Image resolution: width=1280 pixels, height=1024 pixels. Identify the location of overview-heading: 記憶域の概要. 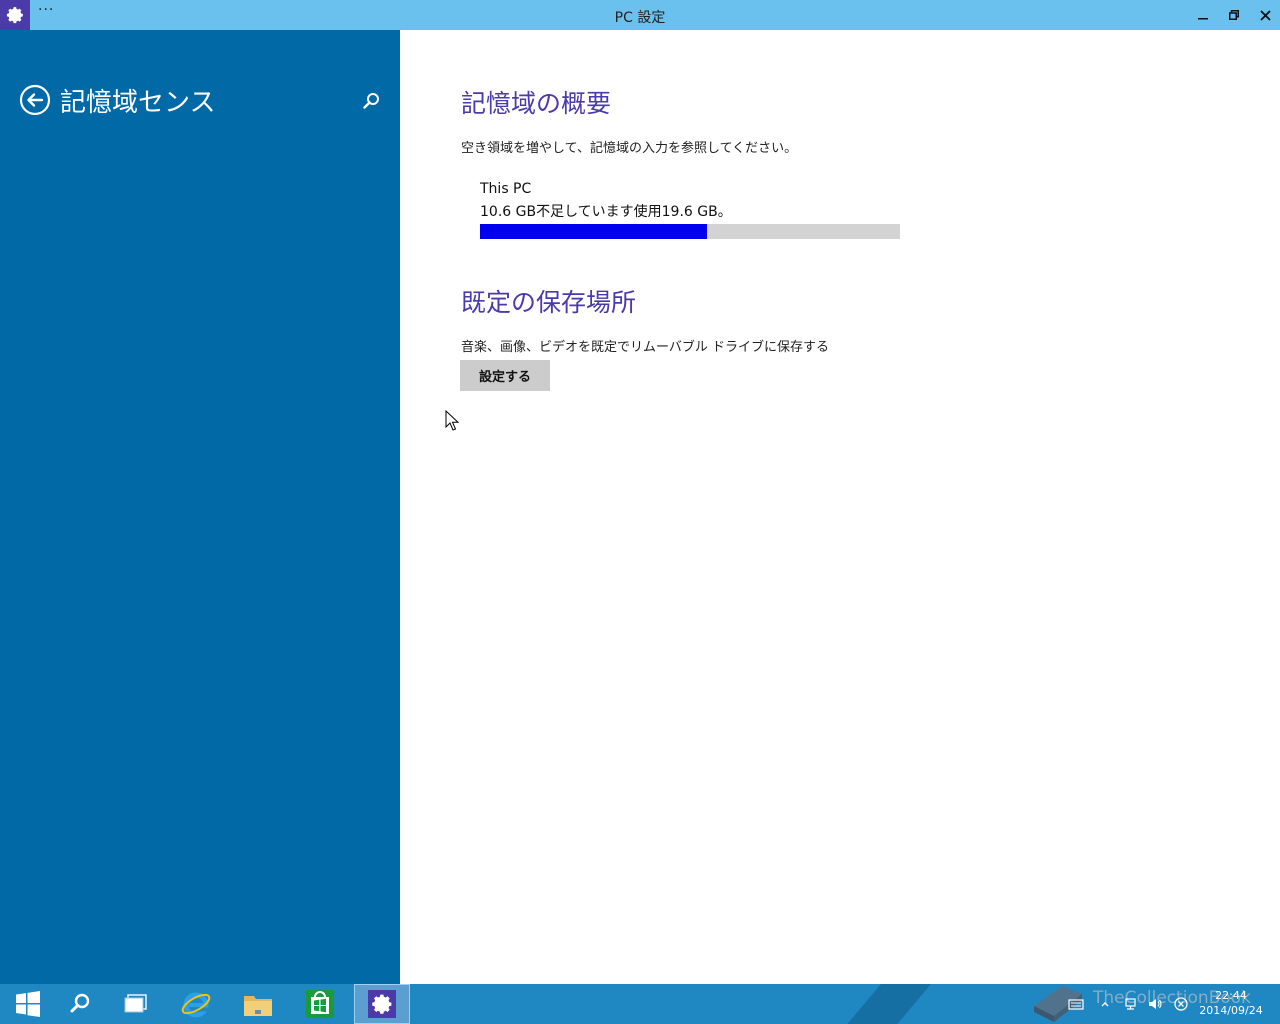
(536, 103).